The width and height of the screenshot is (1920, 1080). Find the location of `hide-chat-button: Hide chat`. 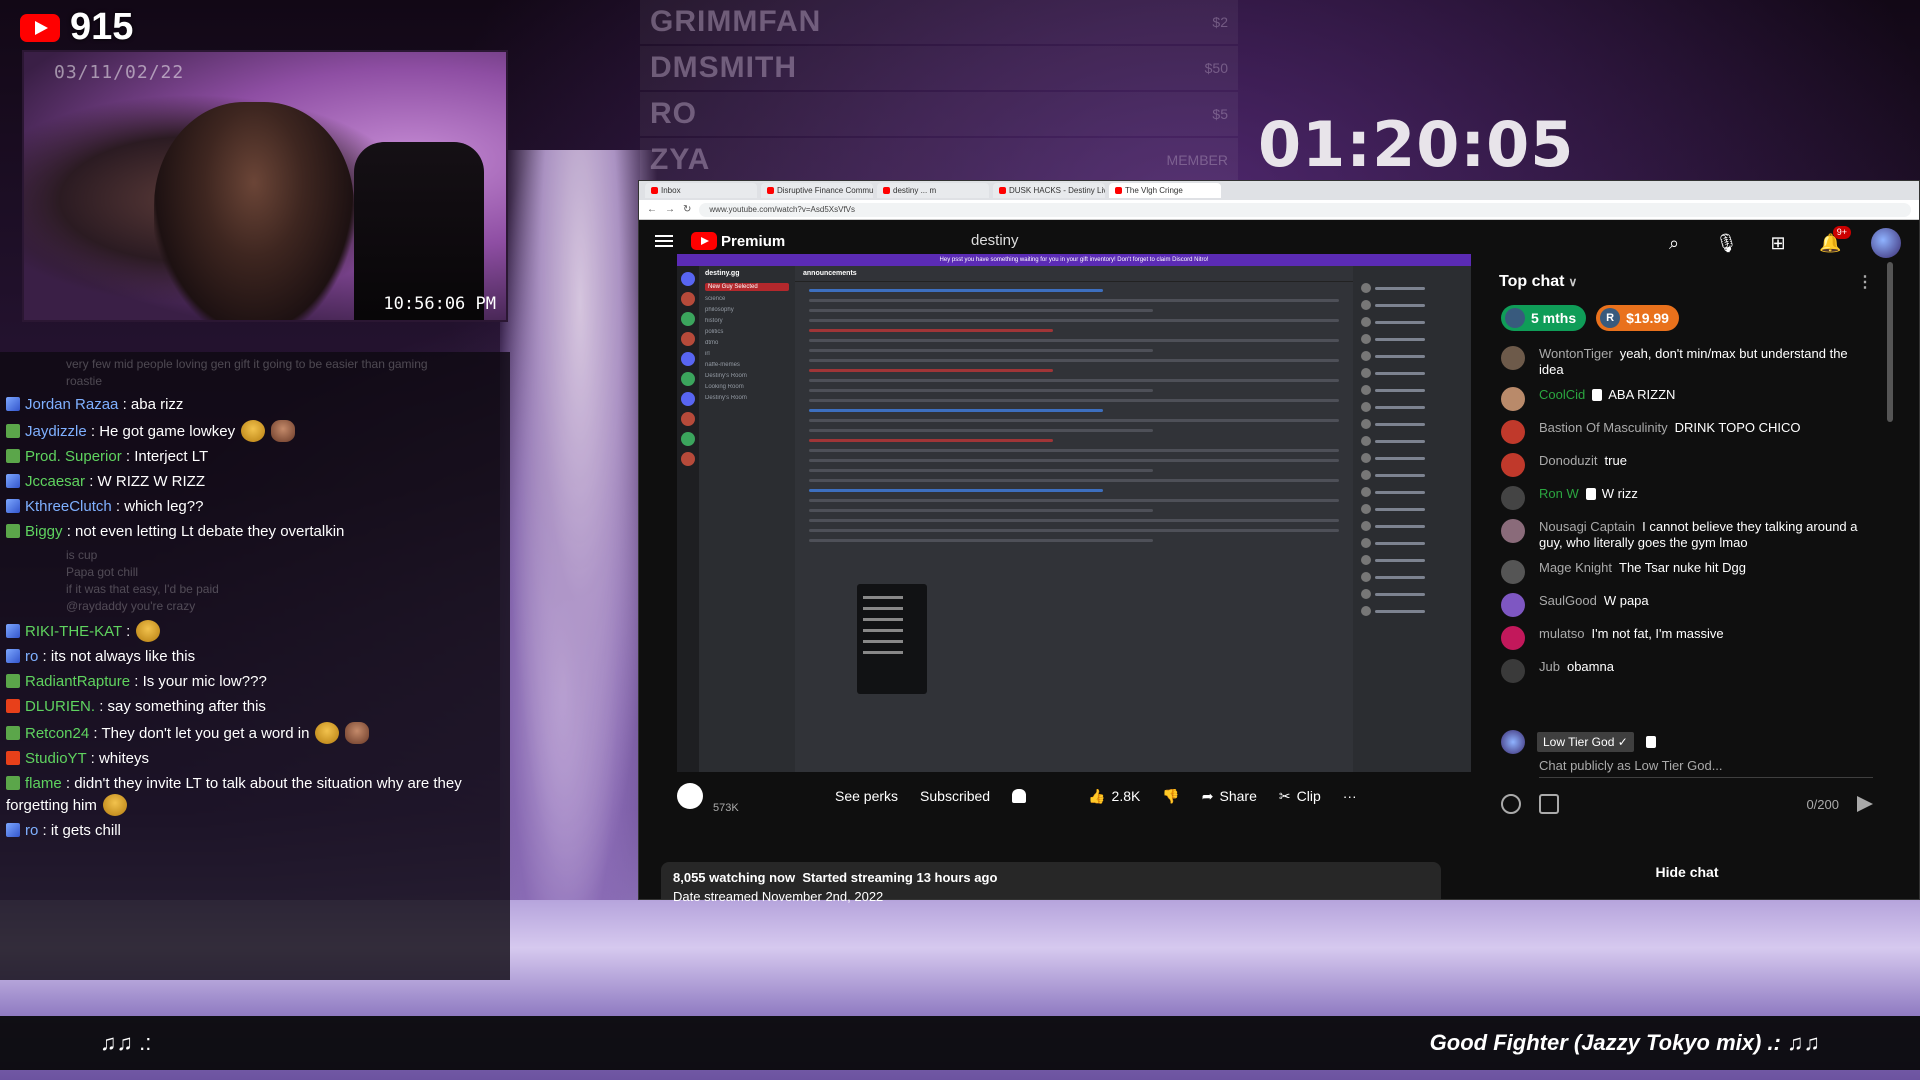

hide-chat-button: Hide chat is located at coordinates (1687, 872).